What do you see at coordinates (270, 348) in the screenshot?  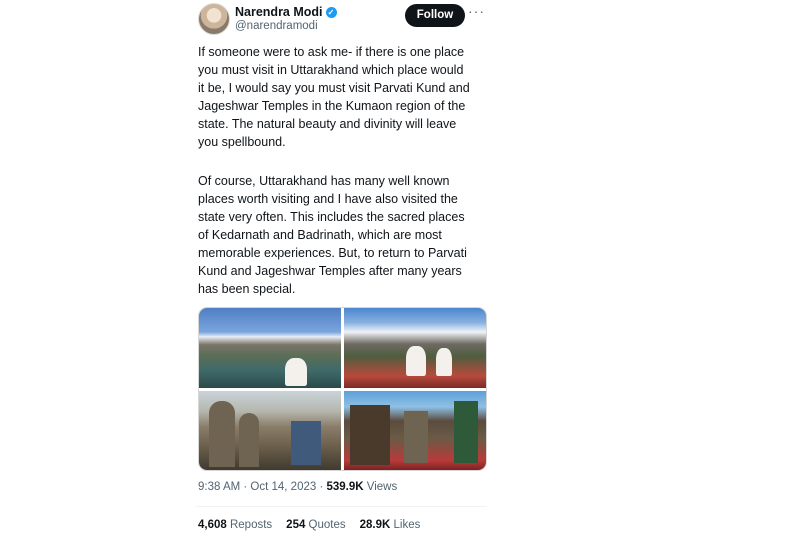 I see `photo-parvati-kund-lake` at bounding box center [270, 348].